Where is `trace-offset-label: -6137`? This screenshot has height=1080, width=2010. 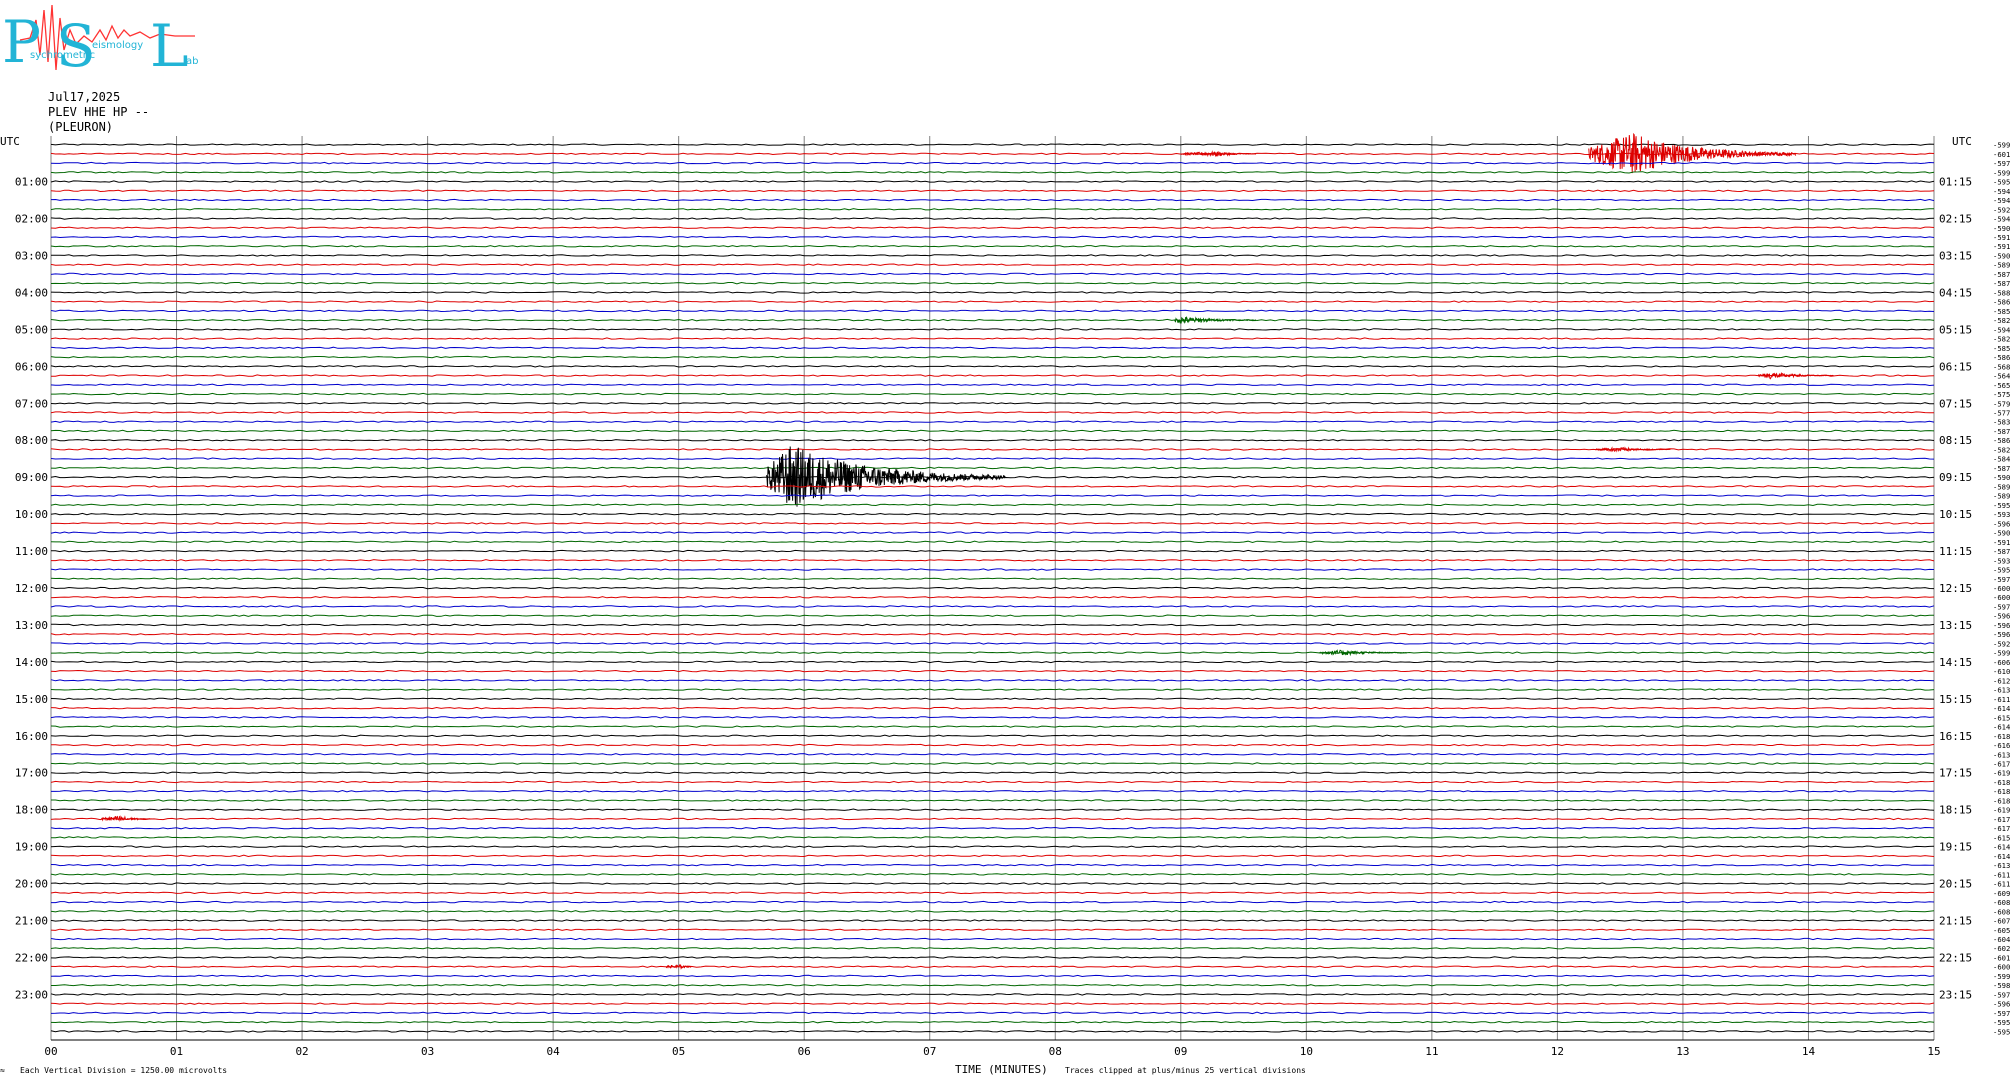 trace-offset-label: -6137 is located at coordinates (2001, 754).